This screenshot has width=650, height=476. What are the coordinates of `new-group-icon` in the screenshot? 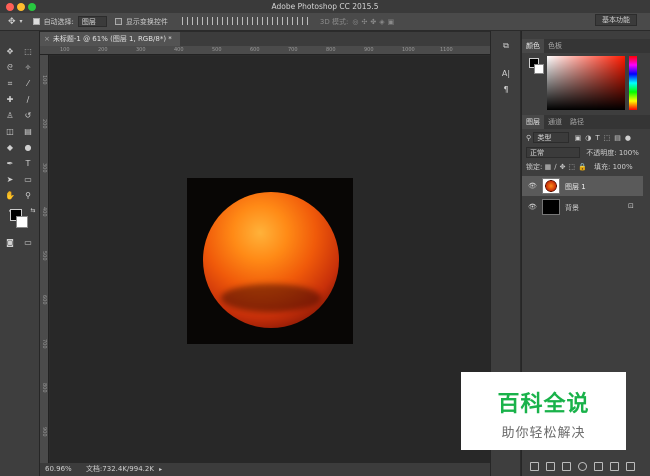 It's located at (598, 466).